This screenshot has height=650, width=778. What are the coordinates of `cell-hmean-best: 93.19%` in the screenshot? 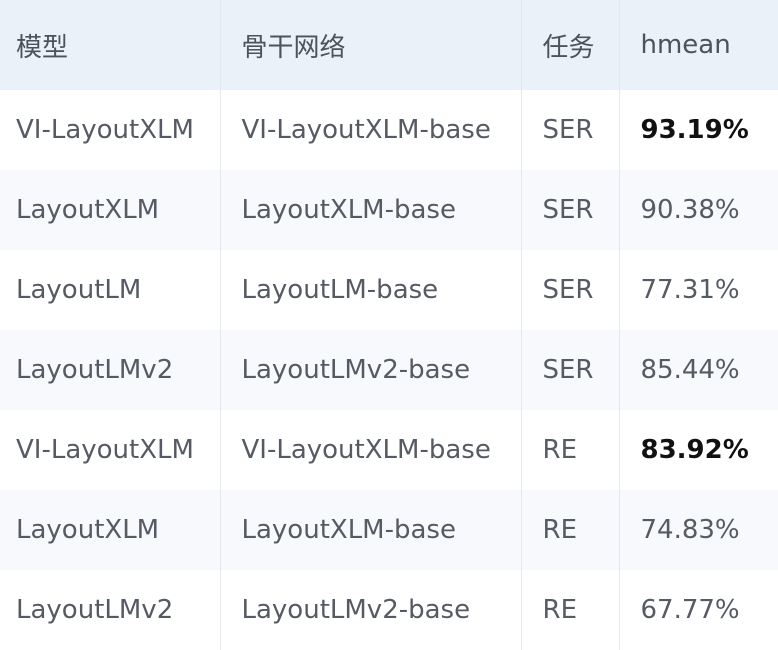 It's located at (694, 130).